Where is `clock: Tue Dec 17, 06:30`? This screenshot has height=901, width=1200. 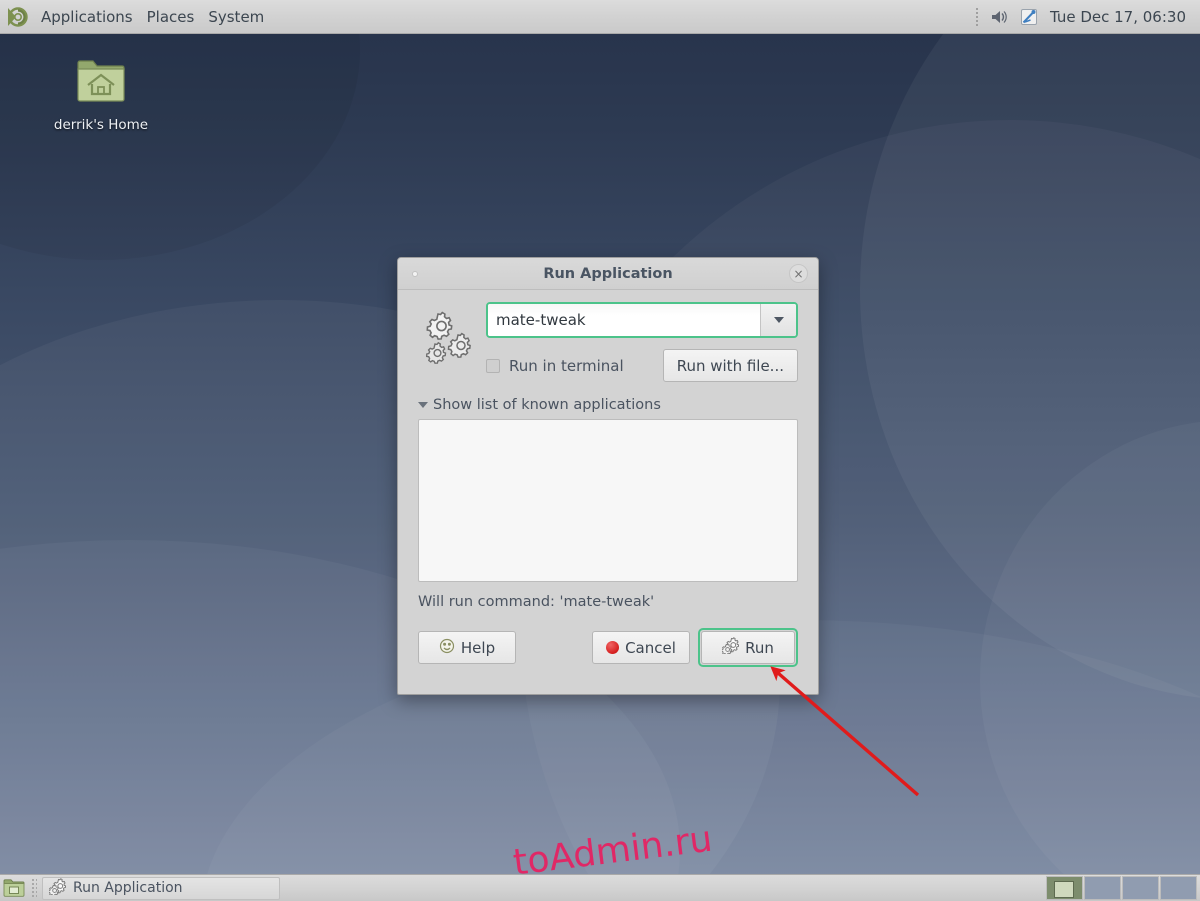 clock: Tue Dec 17, 06:30 is located at coordinates (1118, 17).